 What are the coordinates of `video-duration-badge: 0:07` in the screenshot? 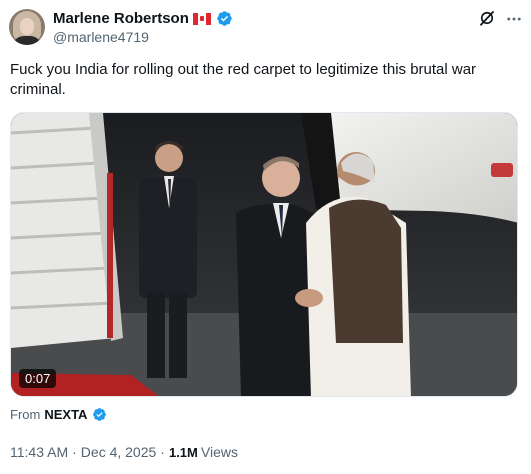 It's located at (38, 378).